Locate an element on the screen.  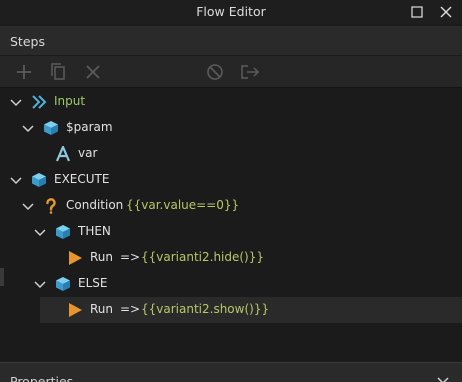
tree-node-condition: Condition {{var.value==0}} is located at coordinates (231, 206).